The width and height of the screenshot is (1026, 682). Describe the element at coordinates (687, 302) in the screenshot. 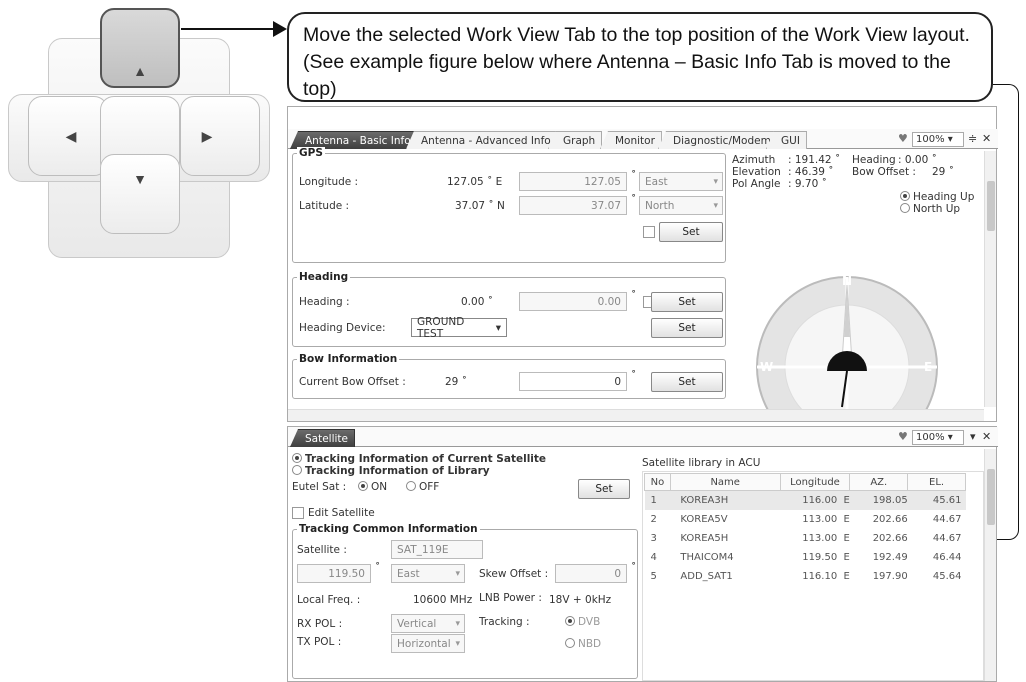

I see `heading-set-button: Set` at that location.